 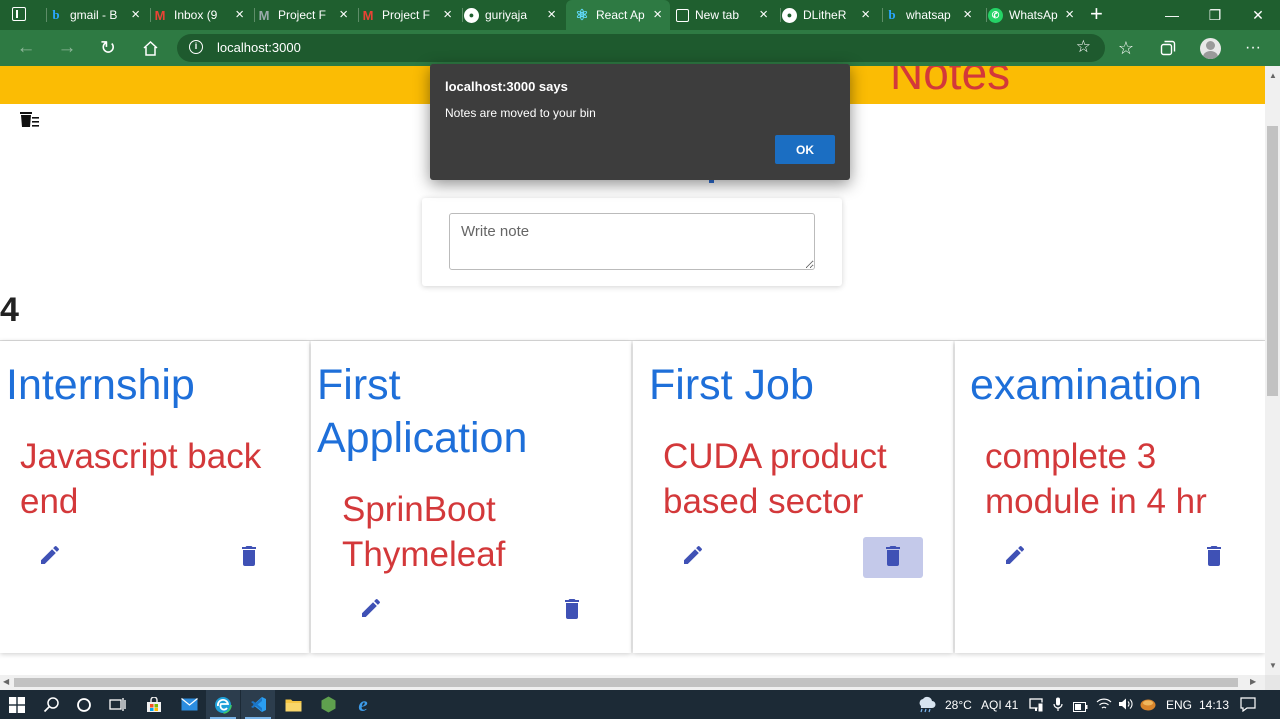 What do you see at coordinates (150, 48) in the screenshot?
I see `home-button` at bounding box center [150, 48].